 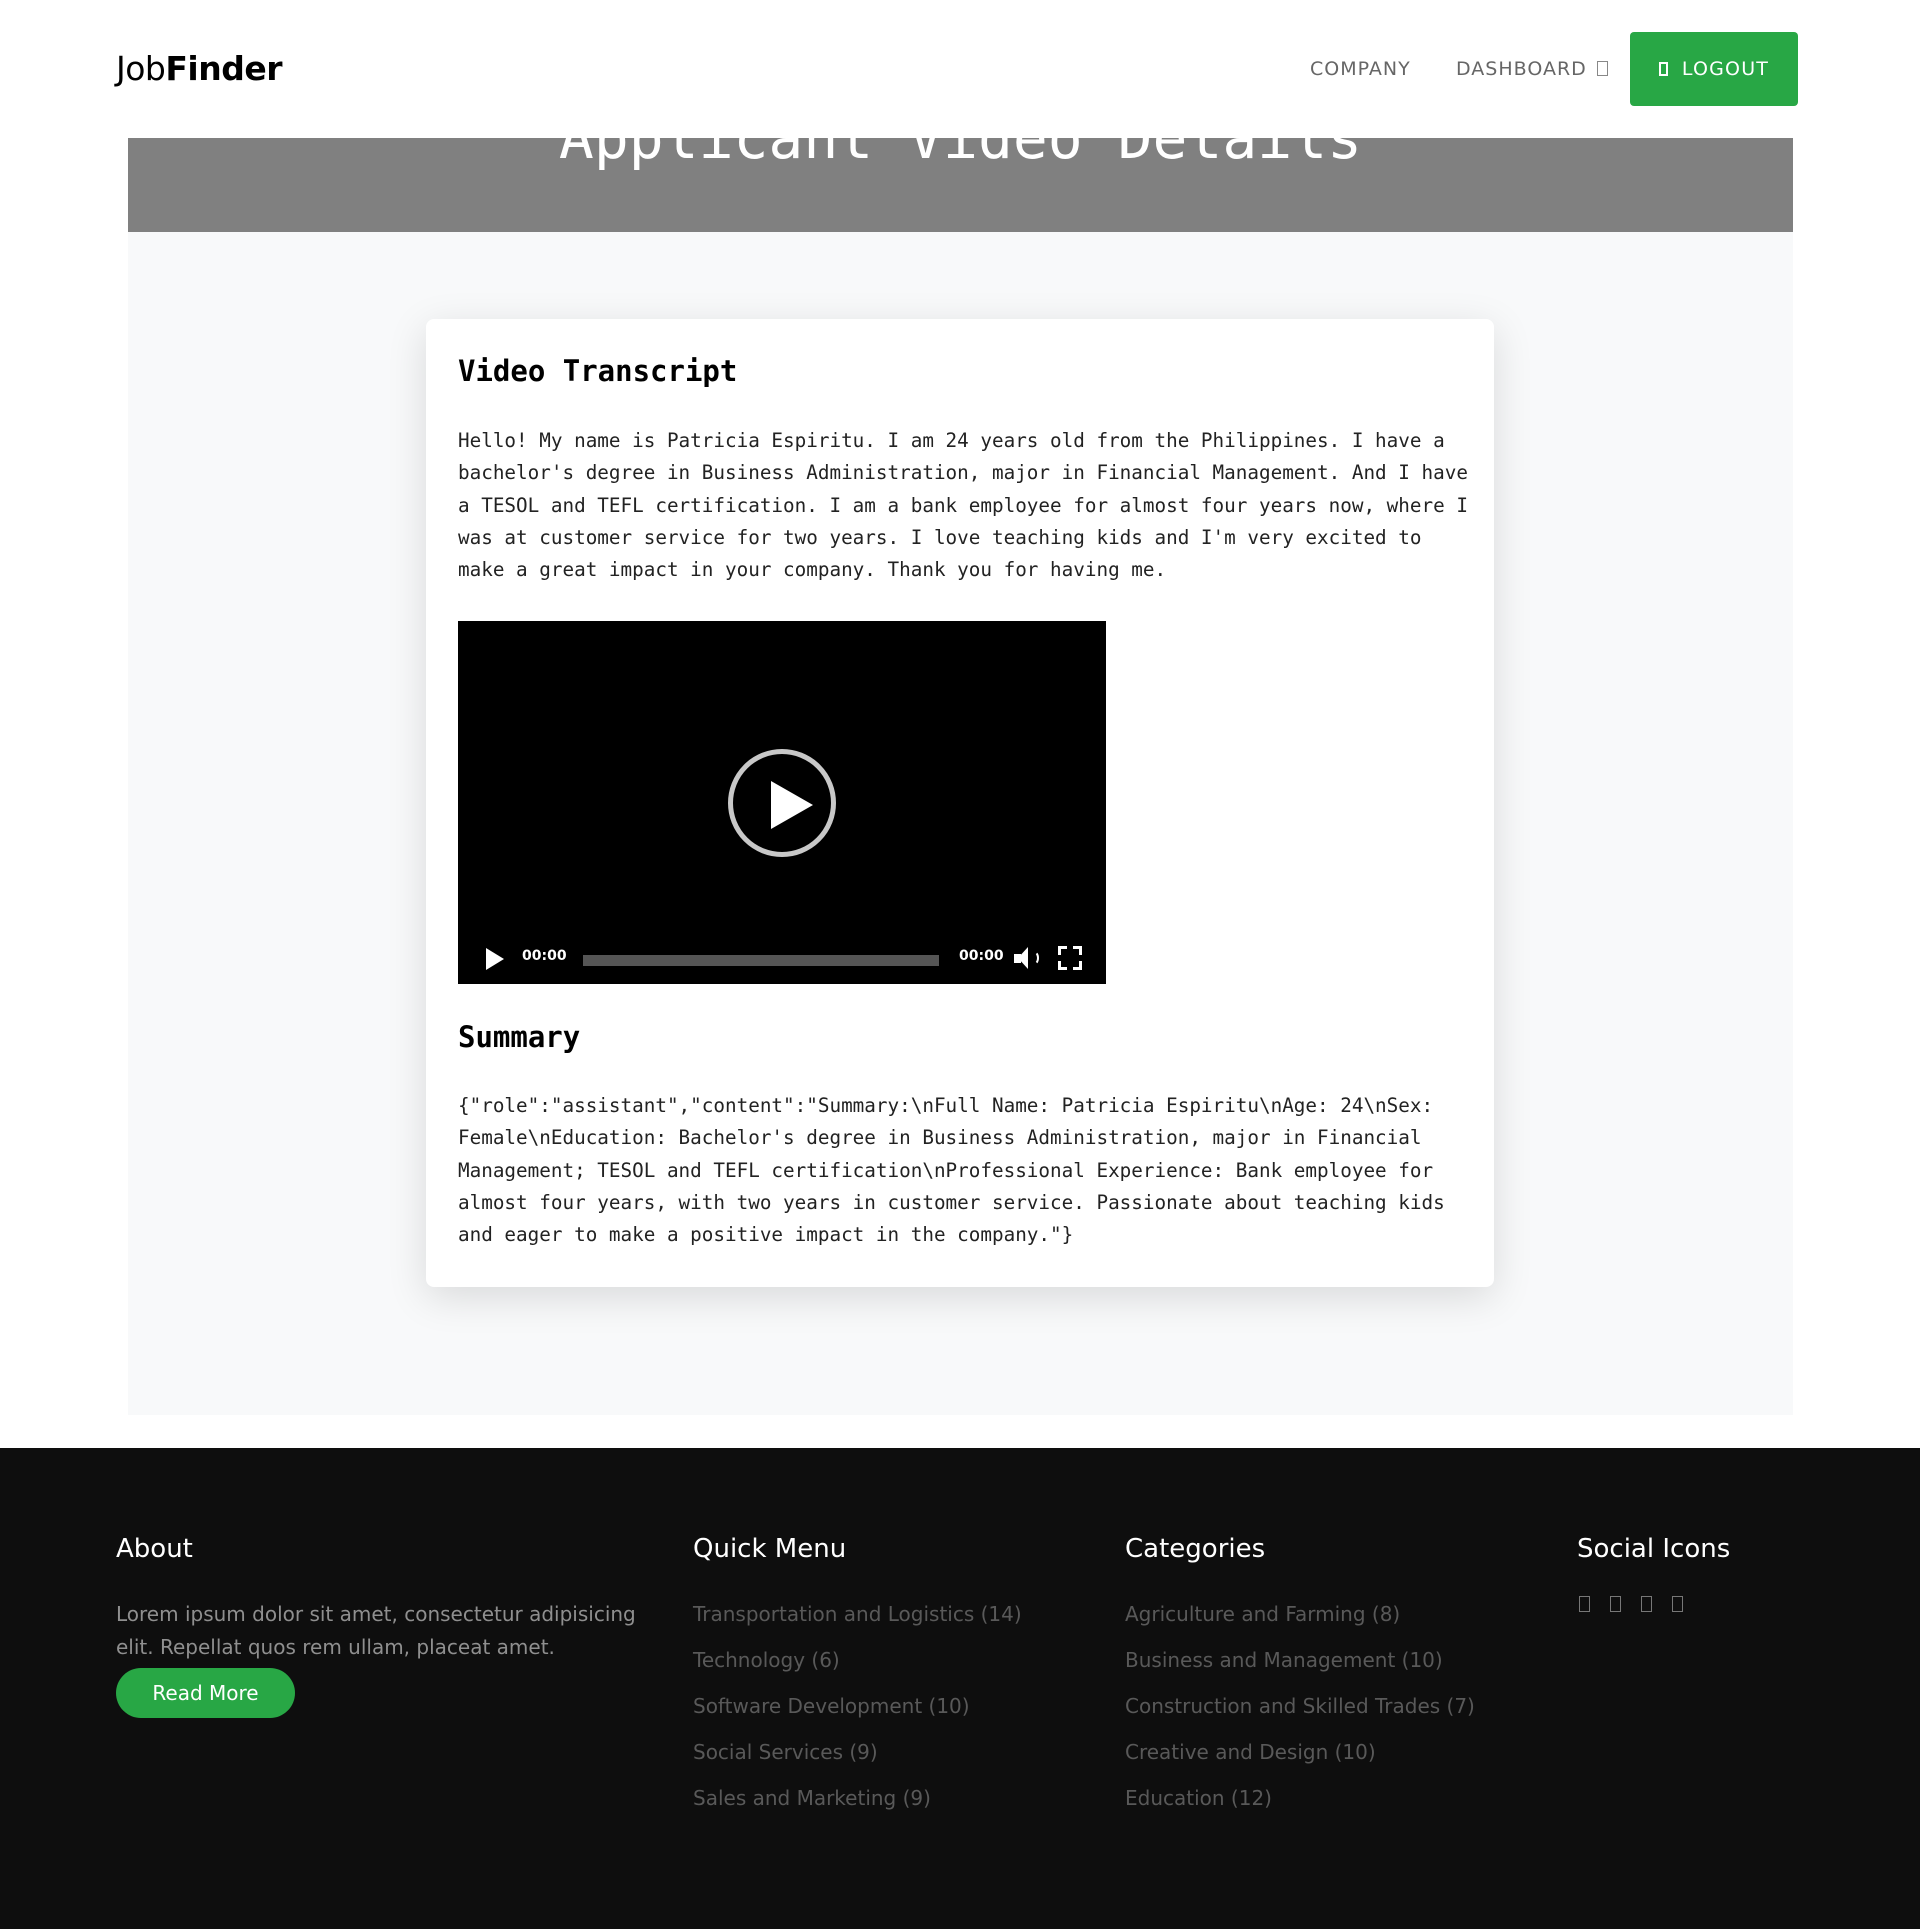 I want to click on quick-menu-item: Sales and Marketing (9), so click(x=893, y=1803).